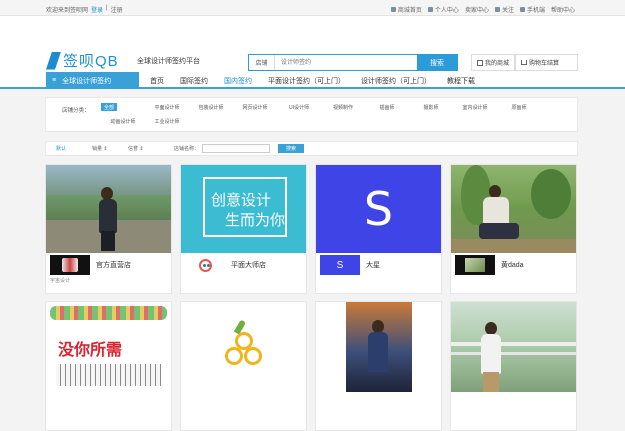 The image size is (625, 431). What do you see at coordinates (167, 121) in the screenshot?
I see `filter-option: 工业设计师` at bounding box center [167, 121].